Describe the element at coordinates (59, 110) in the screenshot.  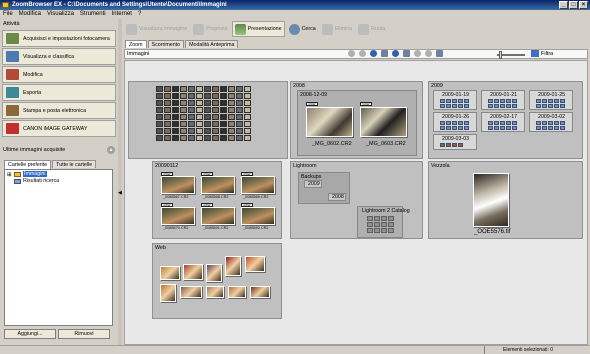
I see `task-button: Stampa e posta elettronica` at that location.